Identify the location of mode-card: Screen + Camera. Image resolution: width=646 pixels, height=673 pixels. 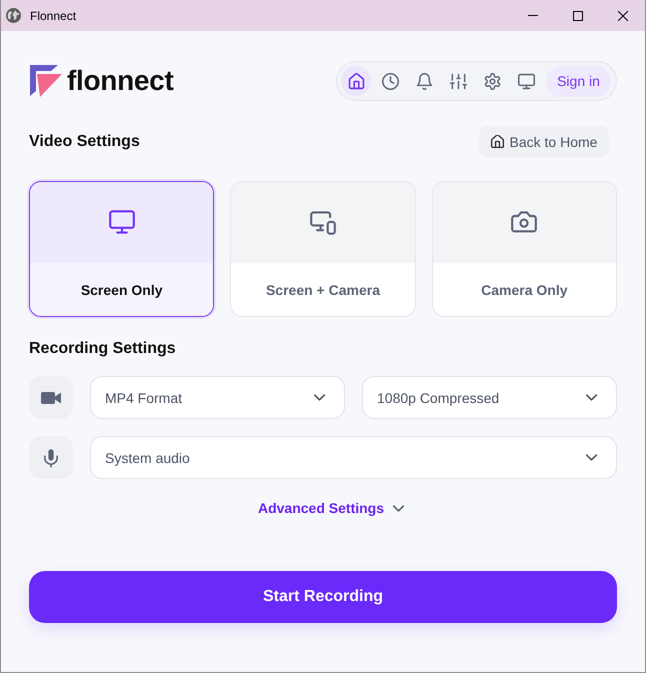
(323, 249).